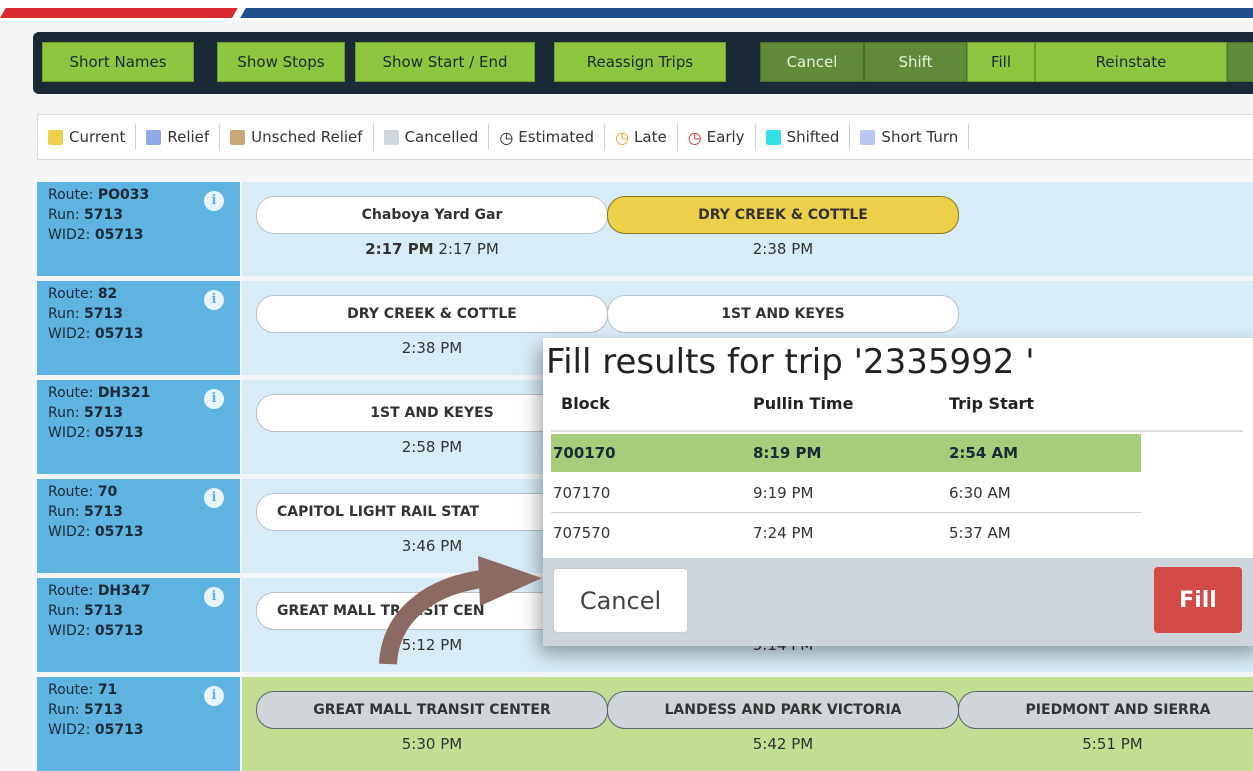  What do you see at coordinates (783, 710) in the screenshot?
I see `stop-pill-cancelled: LANDESS AND PARK VICTORIA` at bounding box center [783, 710].